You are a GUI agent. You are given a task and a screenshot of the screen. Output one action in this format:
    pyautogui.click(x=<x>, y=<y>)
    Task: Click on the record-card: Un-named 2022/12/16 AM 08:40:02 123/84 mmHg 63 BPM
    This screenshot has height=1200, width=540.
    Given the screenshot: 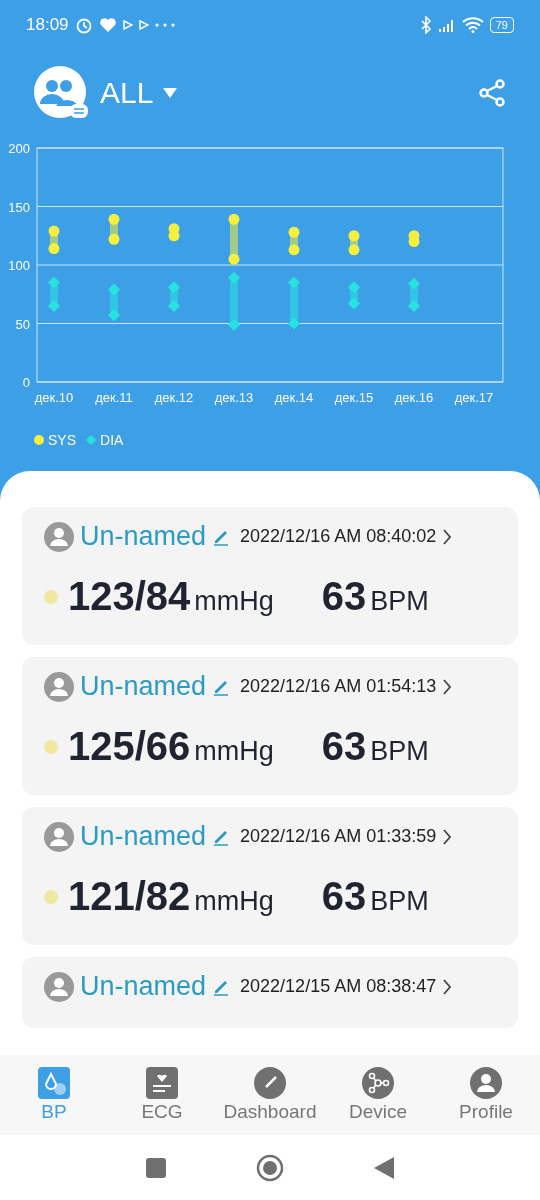 What is the action you would take?
    pyautogui.click(x=270, y=576)
    